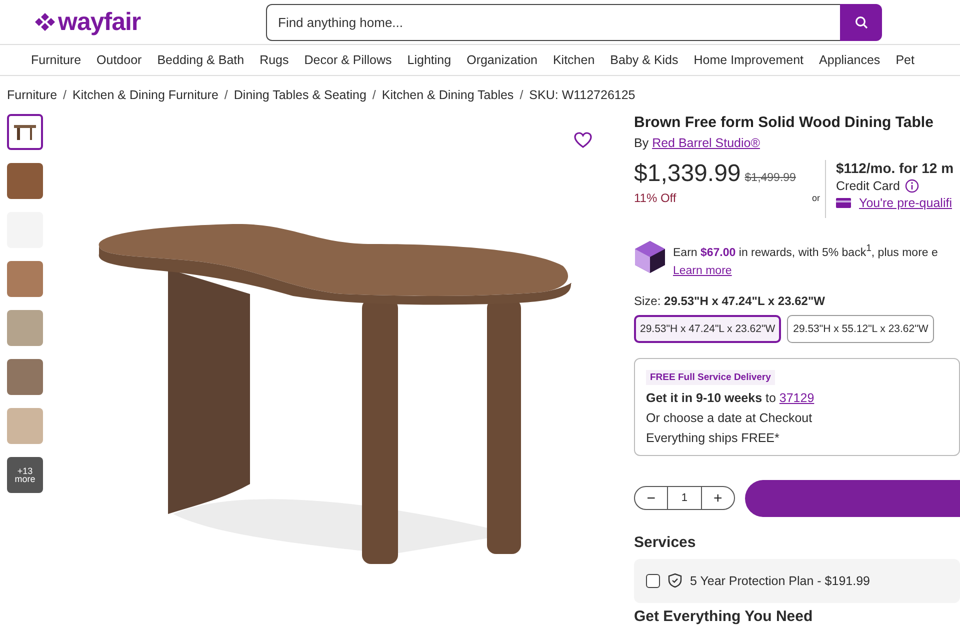  What do you see at coordinates (724, 616) in the screenshot?
I see `section-heading: Get Everything You Need` at bounding box center [724, 616].